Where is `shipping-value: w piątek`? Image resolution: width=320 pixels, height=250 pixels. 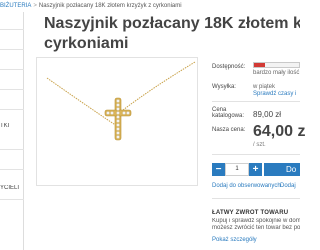
shipping-value: w piątek is located at coordinates (264, 87).